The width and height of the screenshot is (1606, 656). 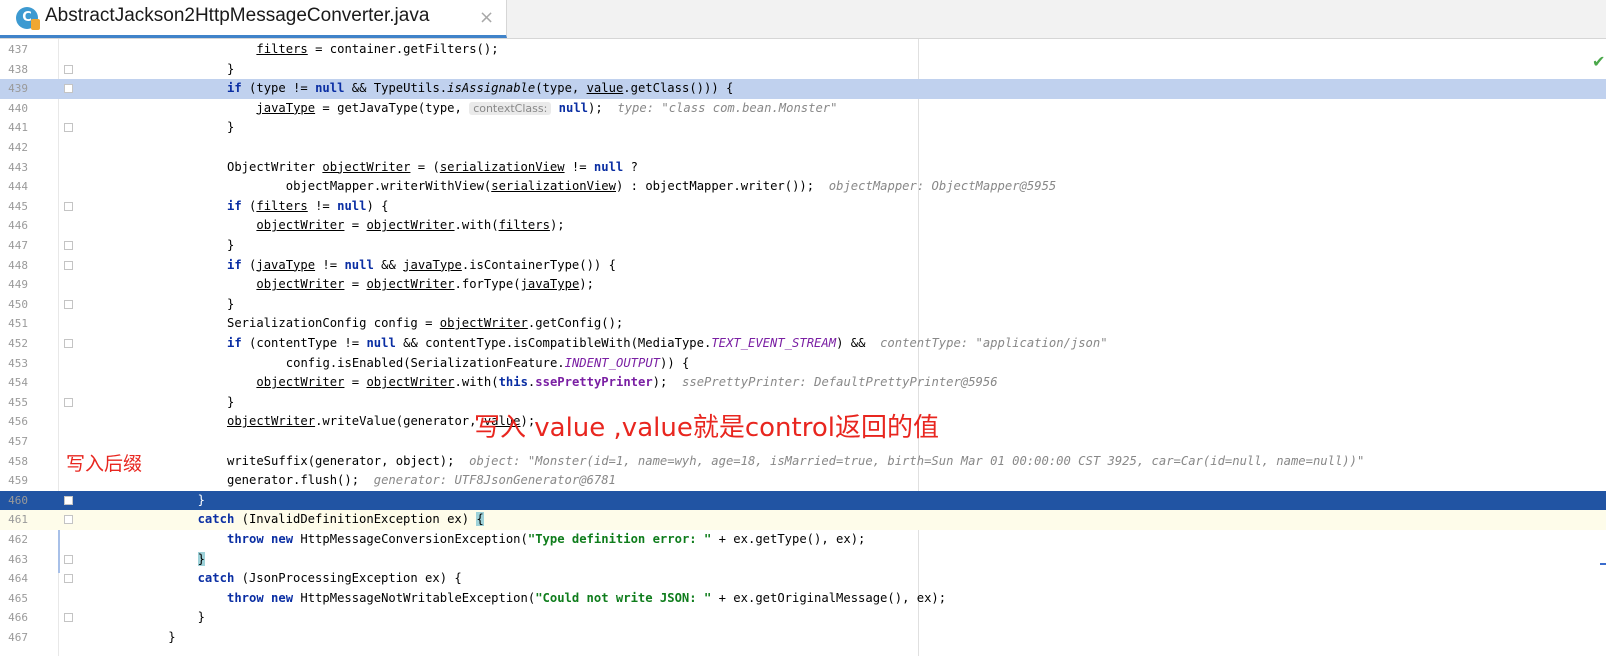 What do you see at coordinates (388, 264) in the screenshot?
I see `code-token: &&` at bounding box center [388, 264].